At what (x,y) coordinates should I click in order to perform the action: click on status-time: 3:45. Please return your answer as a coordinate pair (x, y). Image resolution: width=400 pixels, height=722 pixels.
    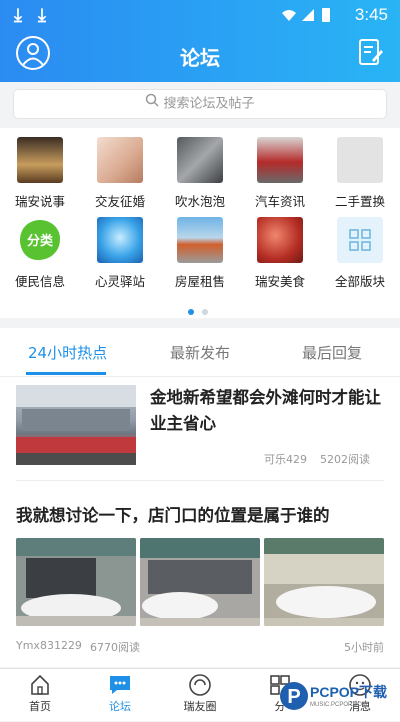
    Looking at the image, I should click on (371, 14).